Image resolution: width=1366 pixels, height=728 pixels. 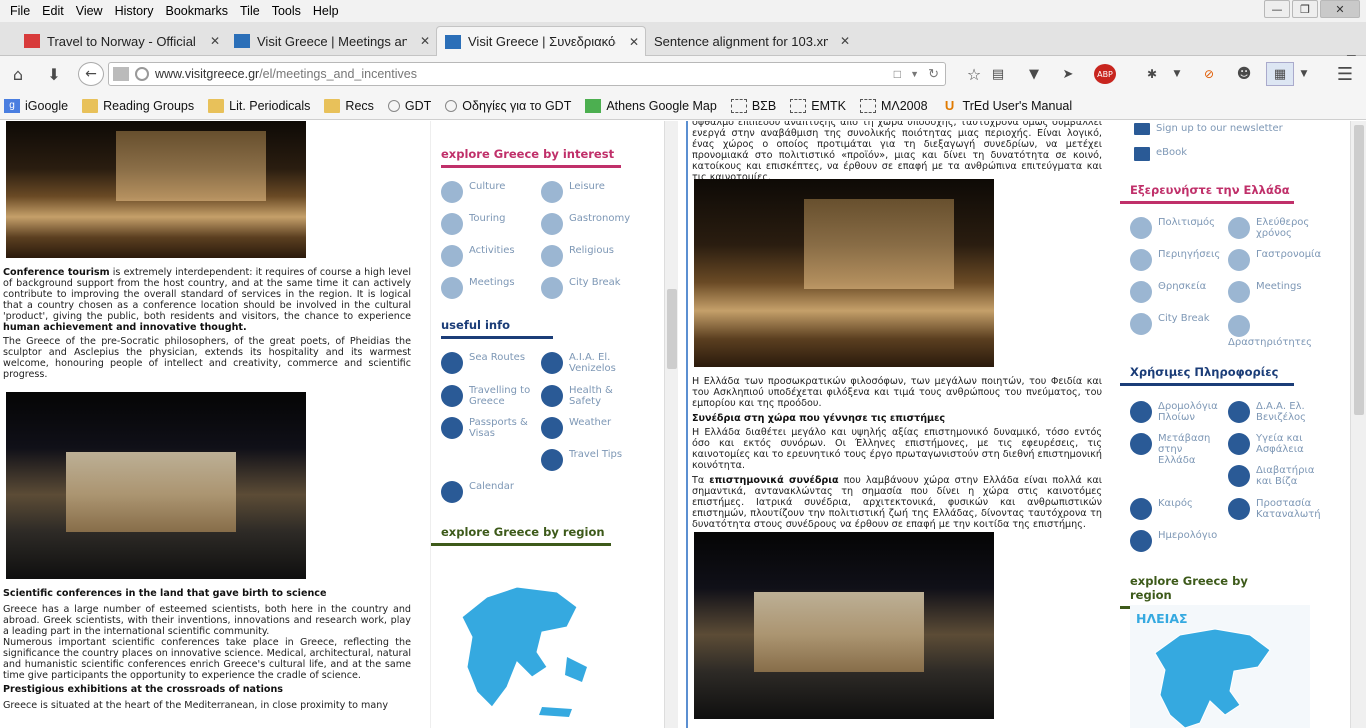 What do you see at coordinates (1274, 228) in the screenshot?
I see `interest-leisure: Ελεύθερος χρόνος` at bounding box center [1274, 228].